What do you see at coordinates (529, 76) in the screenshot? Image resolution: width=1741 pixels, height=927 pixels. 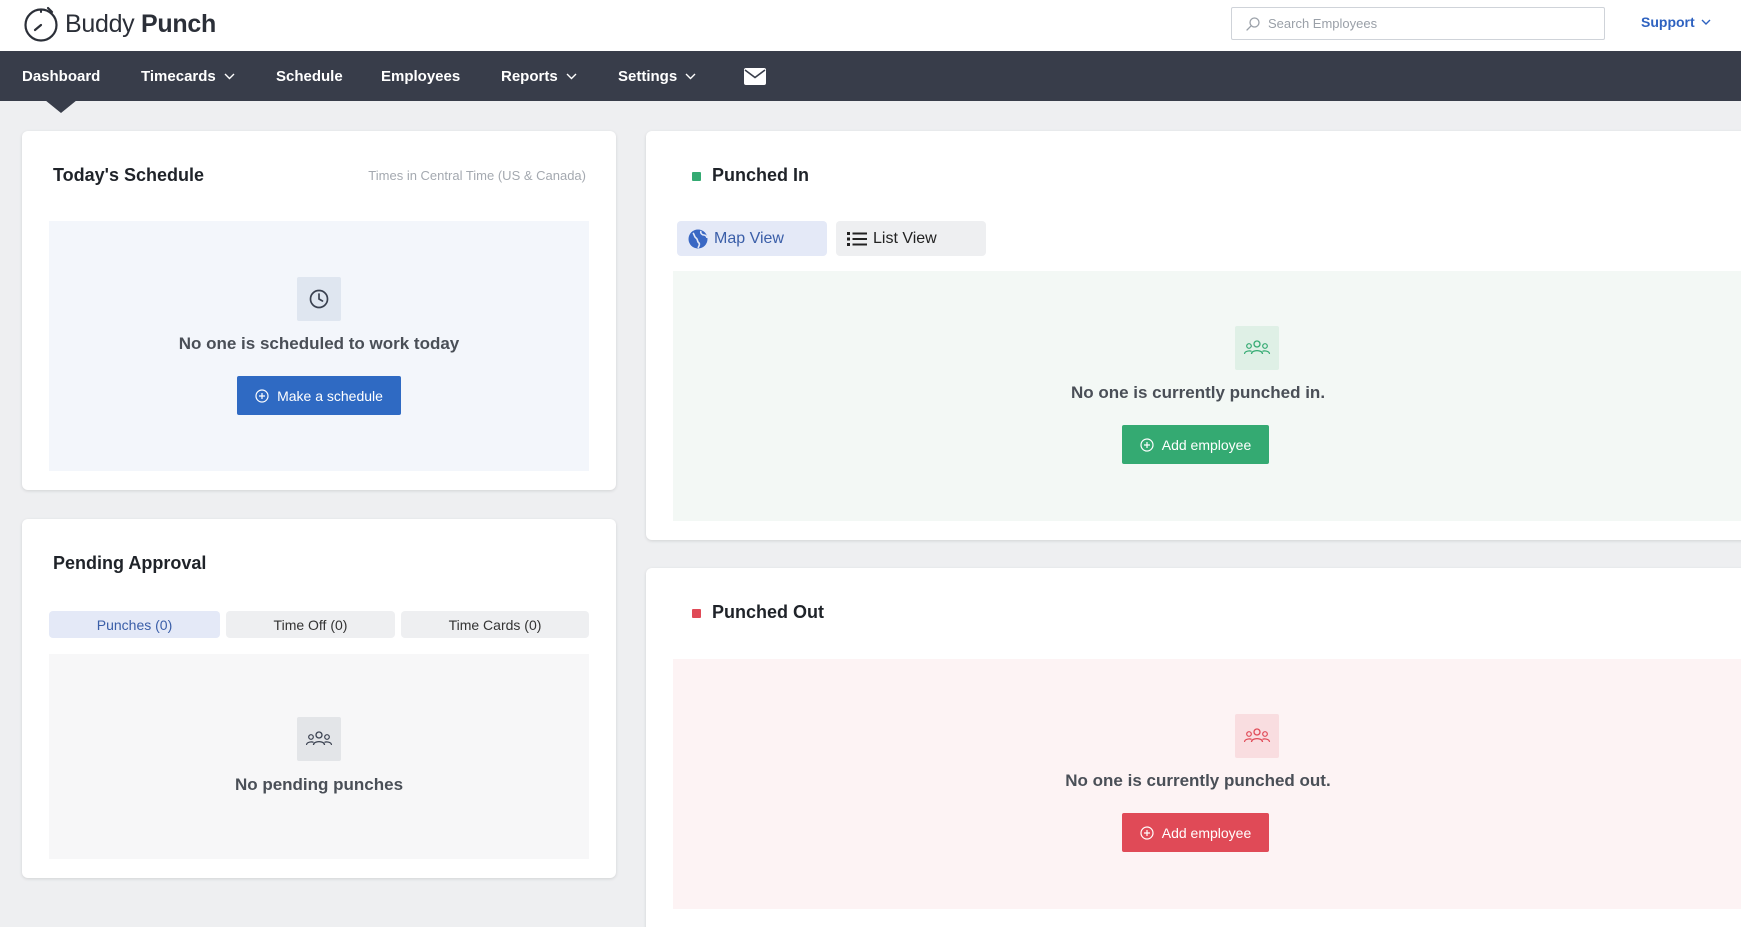 I see `nav-reports-label: Reports` at bounding box center [529, 76].